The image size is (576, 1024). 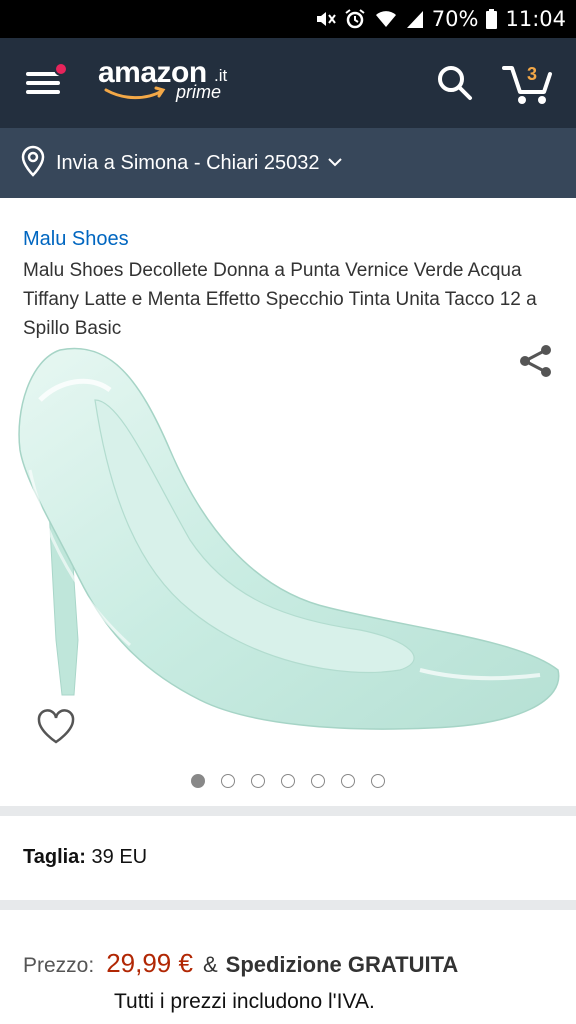 I want to click on search-icon, so click(x=455, y=83).